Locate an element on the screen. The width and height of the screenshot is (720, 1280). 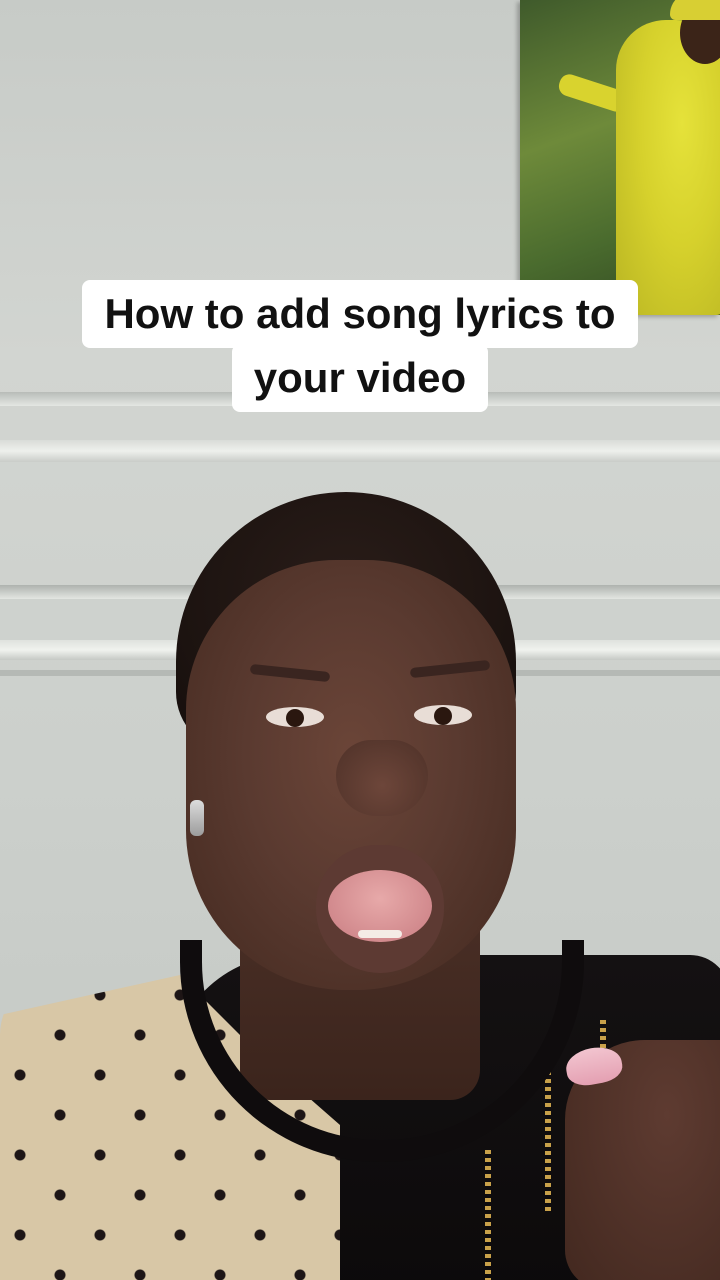
shirt-embellishment is located at coordinates (488, 1215).